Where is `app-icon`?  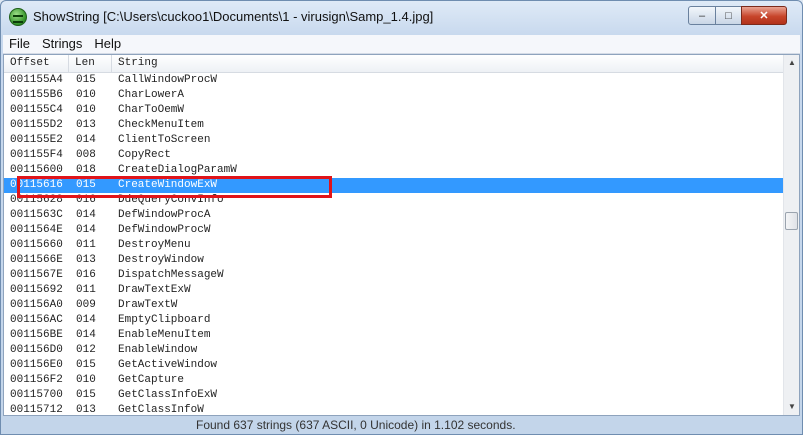 app-icon is located at coordinates (18, 17).